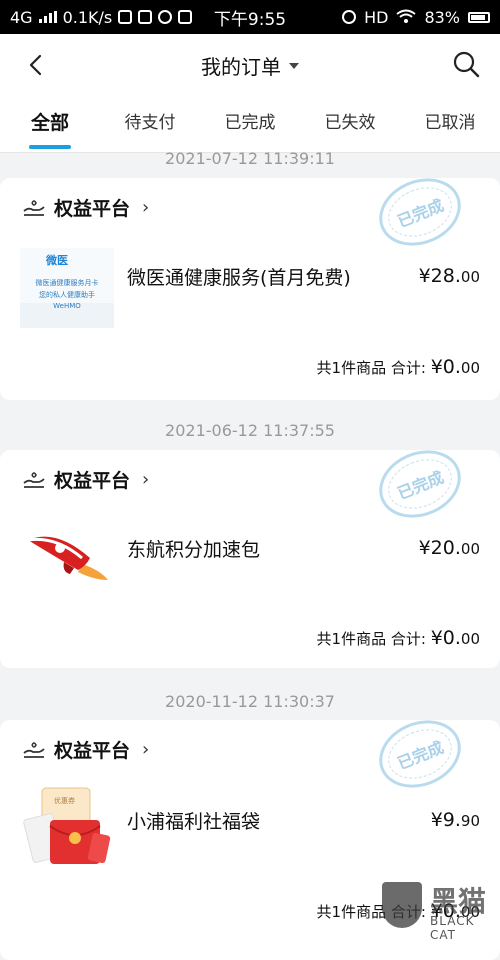 The height and width of the screenshot is (960, 500). Describe the element at coordinates (376, 17) in the screenshot. I see `hd-indicator: HD` at that location.